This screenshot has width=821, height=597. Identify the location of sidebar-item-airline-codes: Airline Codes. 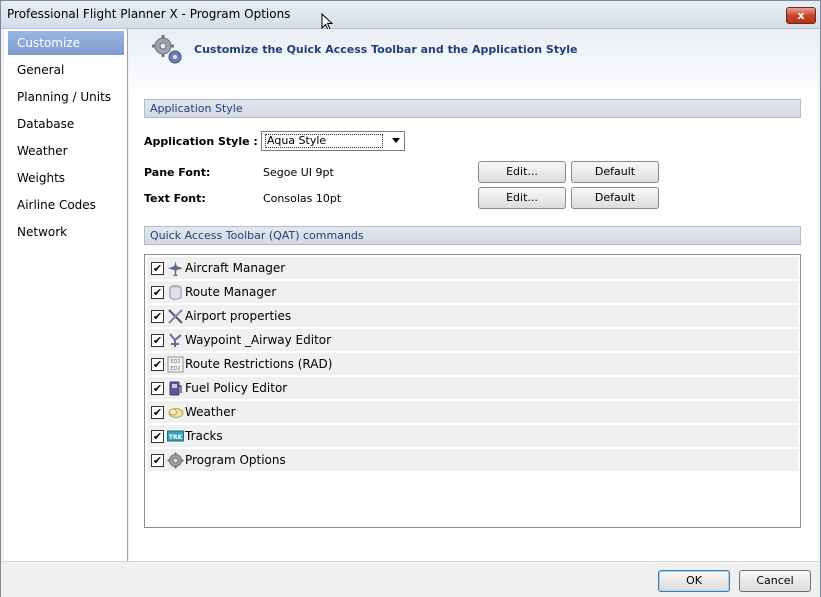
(66, 205).